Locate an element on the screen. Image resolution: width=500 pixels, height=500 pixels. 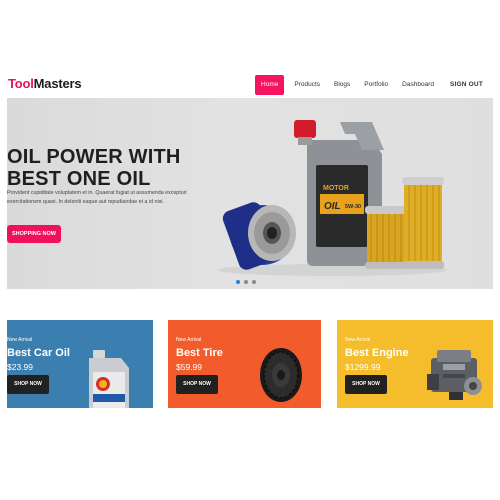
hero-title-line-2: BEST ONE OIL is located at coordinates (79, 179).